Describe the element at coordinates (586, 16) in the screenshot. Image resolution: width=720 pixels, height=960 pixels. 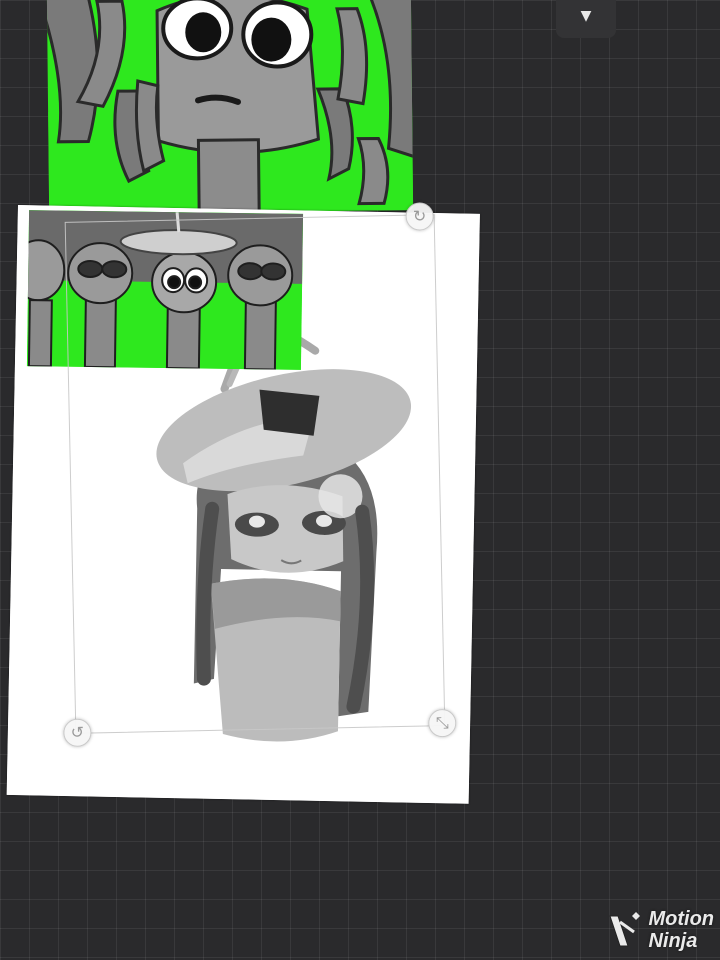
I see `chevron-down-icon: ▼` at that location.